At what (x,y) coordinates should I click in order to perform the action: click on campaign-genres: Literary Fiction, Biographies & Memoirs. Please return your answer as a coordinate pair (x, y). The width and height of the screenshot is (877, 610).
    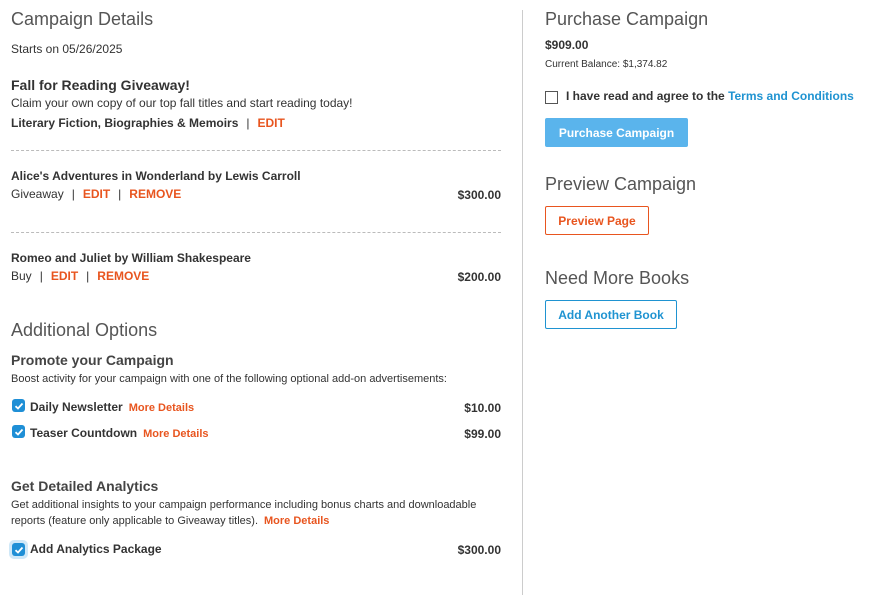
    Looking at the image, I should click on (125, 123).